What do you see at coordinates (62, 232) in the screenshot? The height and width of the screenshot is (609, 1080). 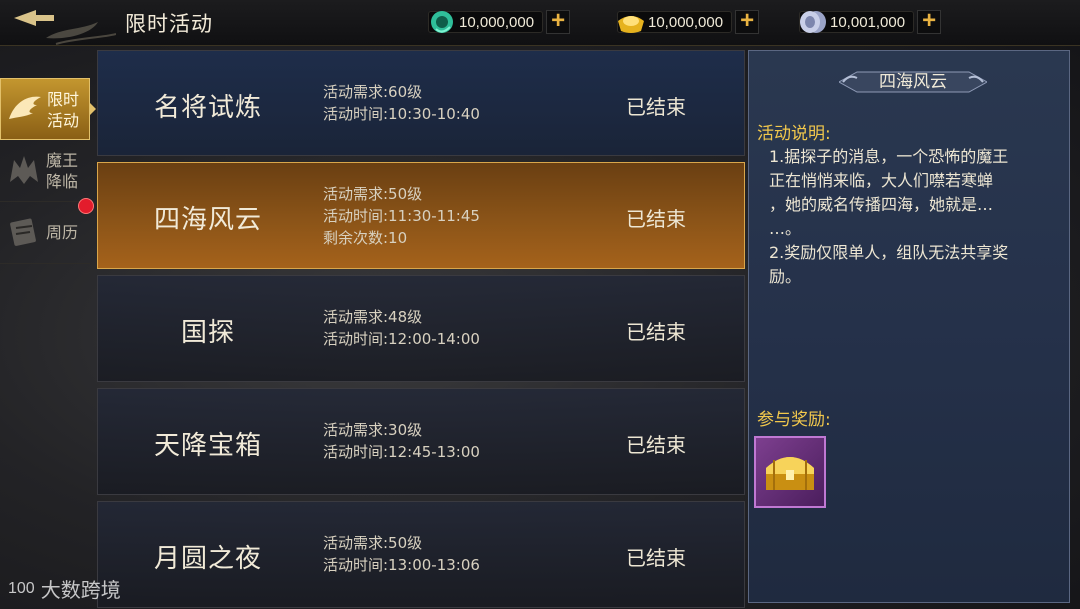 I see `nav-item-label: 周历` at bounding box center [62, 232].